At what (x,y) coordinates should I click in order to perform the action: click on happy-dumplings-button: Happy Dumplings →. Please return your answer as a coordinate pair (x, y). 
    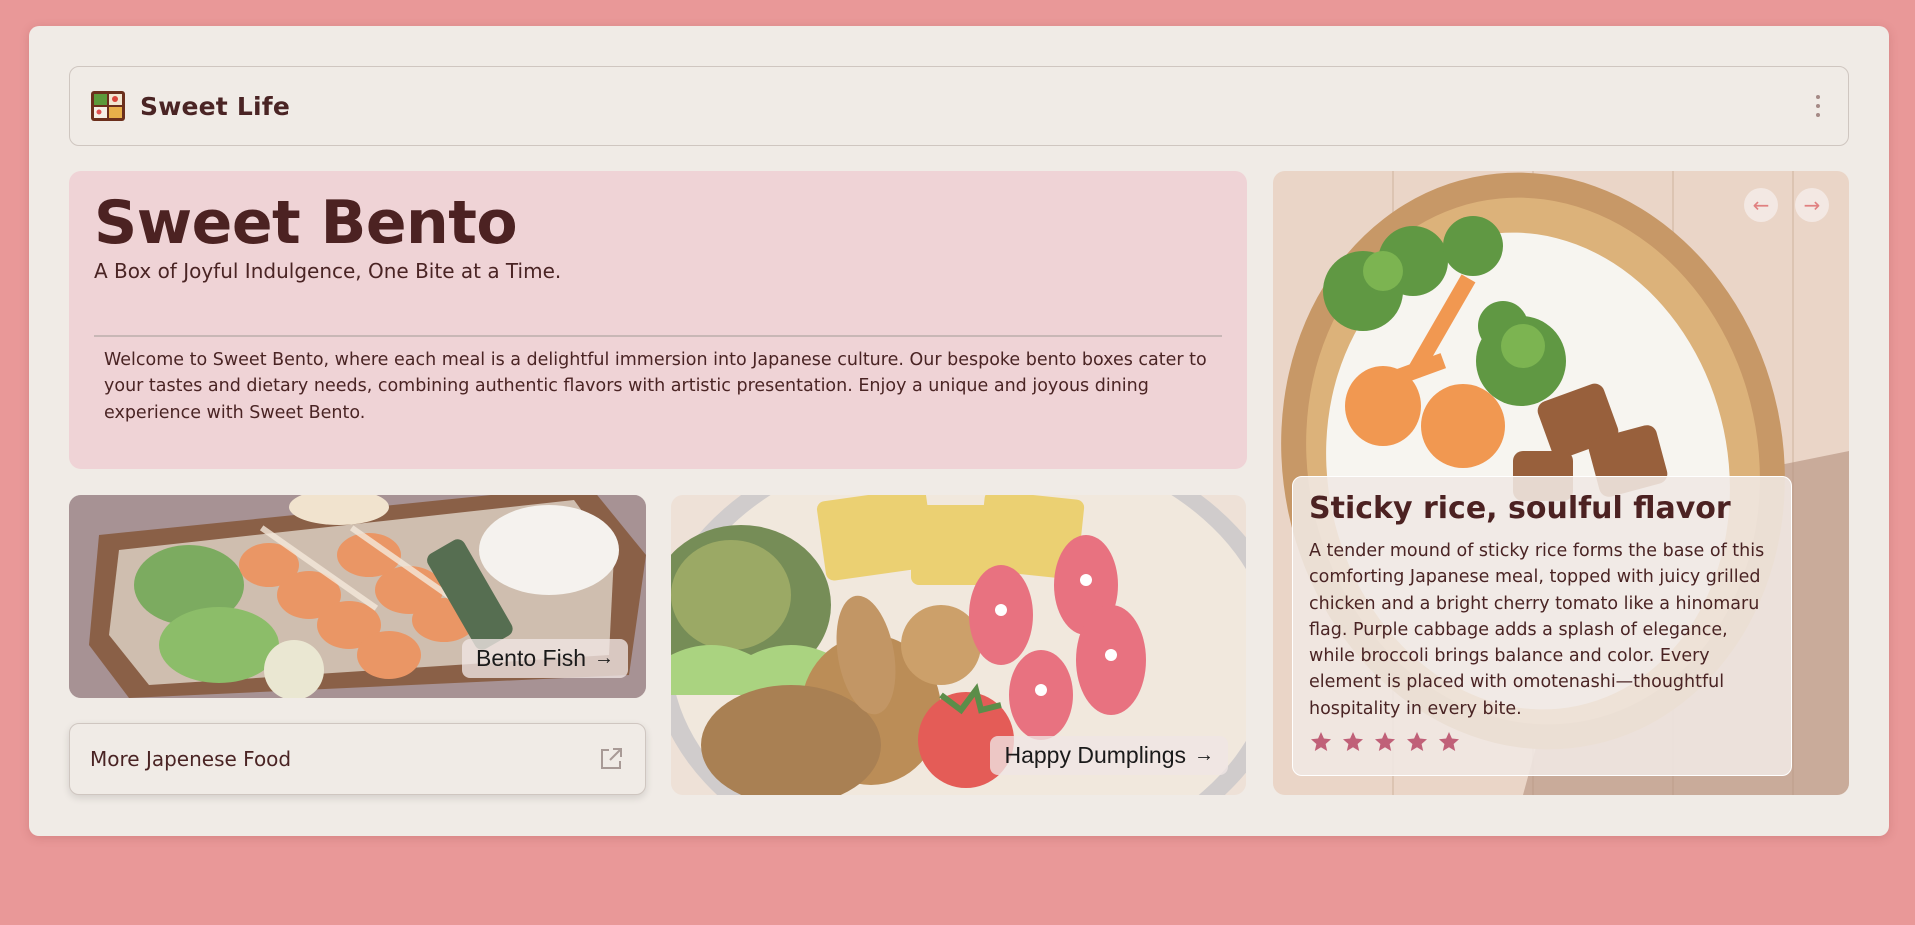
    Looking at the image, I should click on (1109, 755).